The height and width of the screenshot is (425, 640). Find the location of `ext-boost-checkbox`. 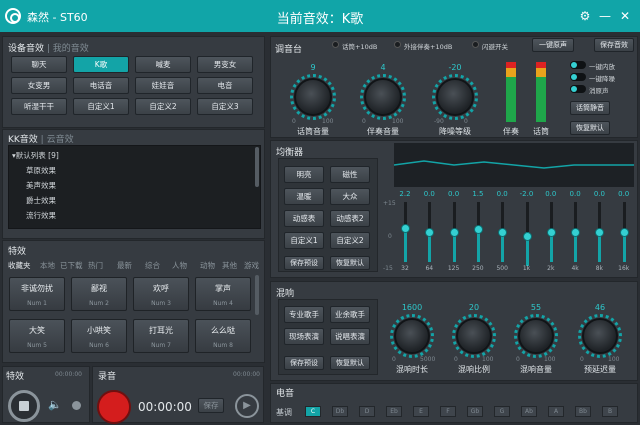

ext-boost-checkbox is located at coordinates (397, 44).